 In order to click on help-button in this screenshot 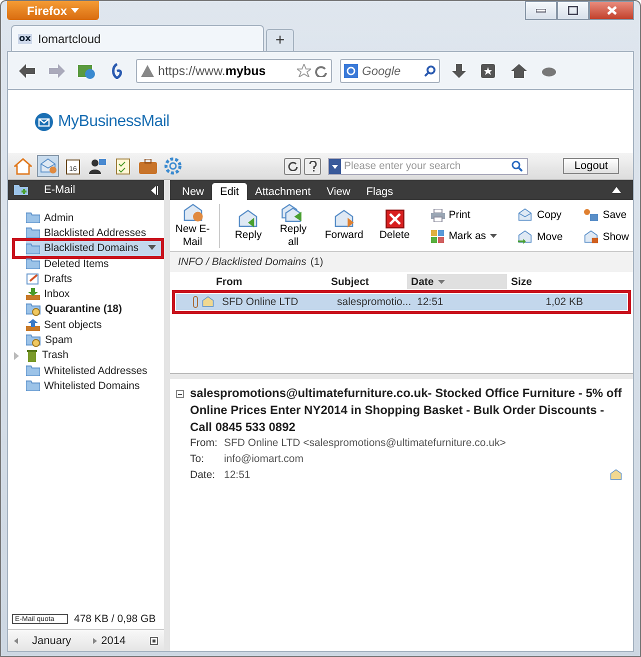, I will do `click(312, 166)`.